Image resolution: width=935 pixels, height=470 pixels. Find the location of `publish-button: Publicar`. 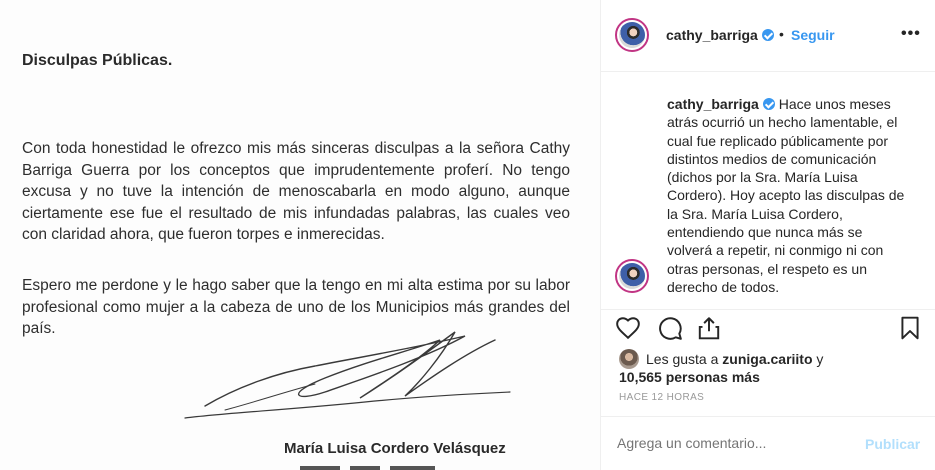

publish-button: Publicar is located at coordinates (892, 444).